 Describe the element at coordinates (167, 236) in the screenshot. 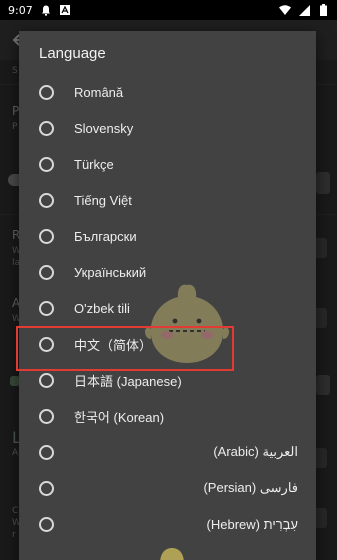

I see `language-option-bulgarian: Български` at that location.